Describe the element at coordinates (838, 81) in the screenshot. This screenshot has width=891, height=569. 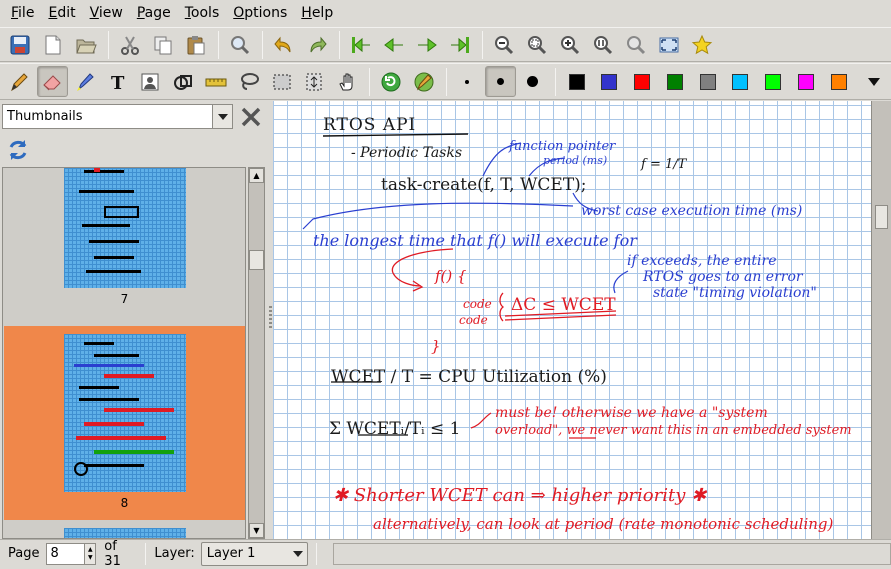
I see `color-orange-button` at that location.